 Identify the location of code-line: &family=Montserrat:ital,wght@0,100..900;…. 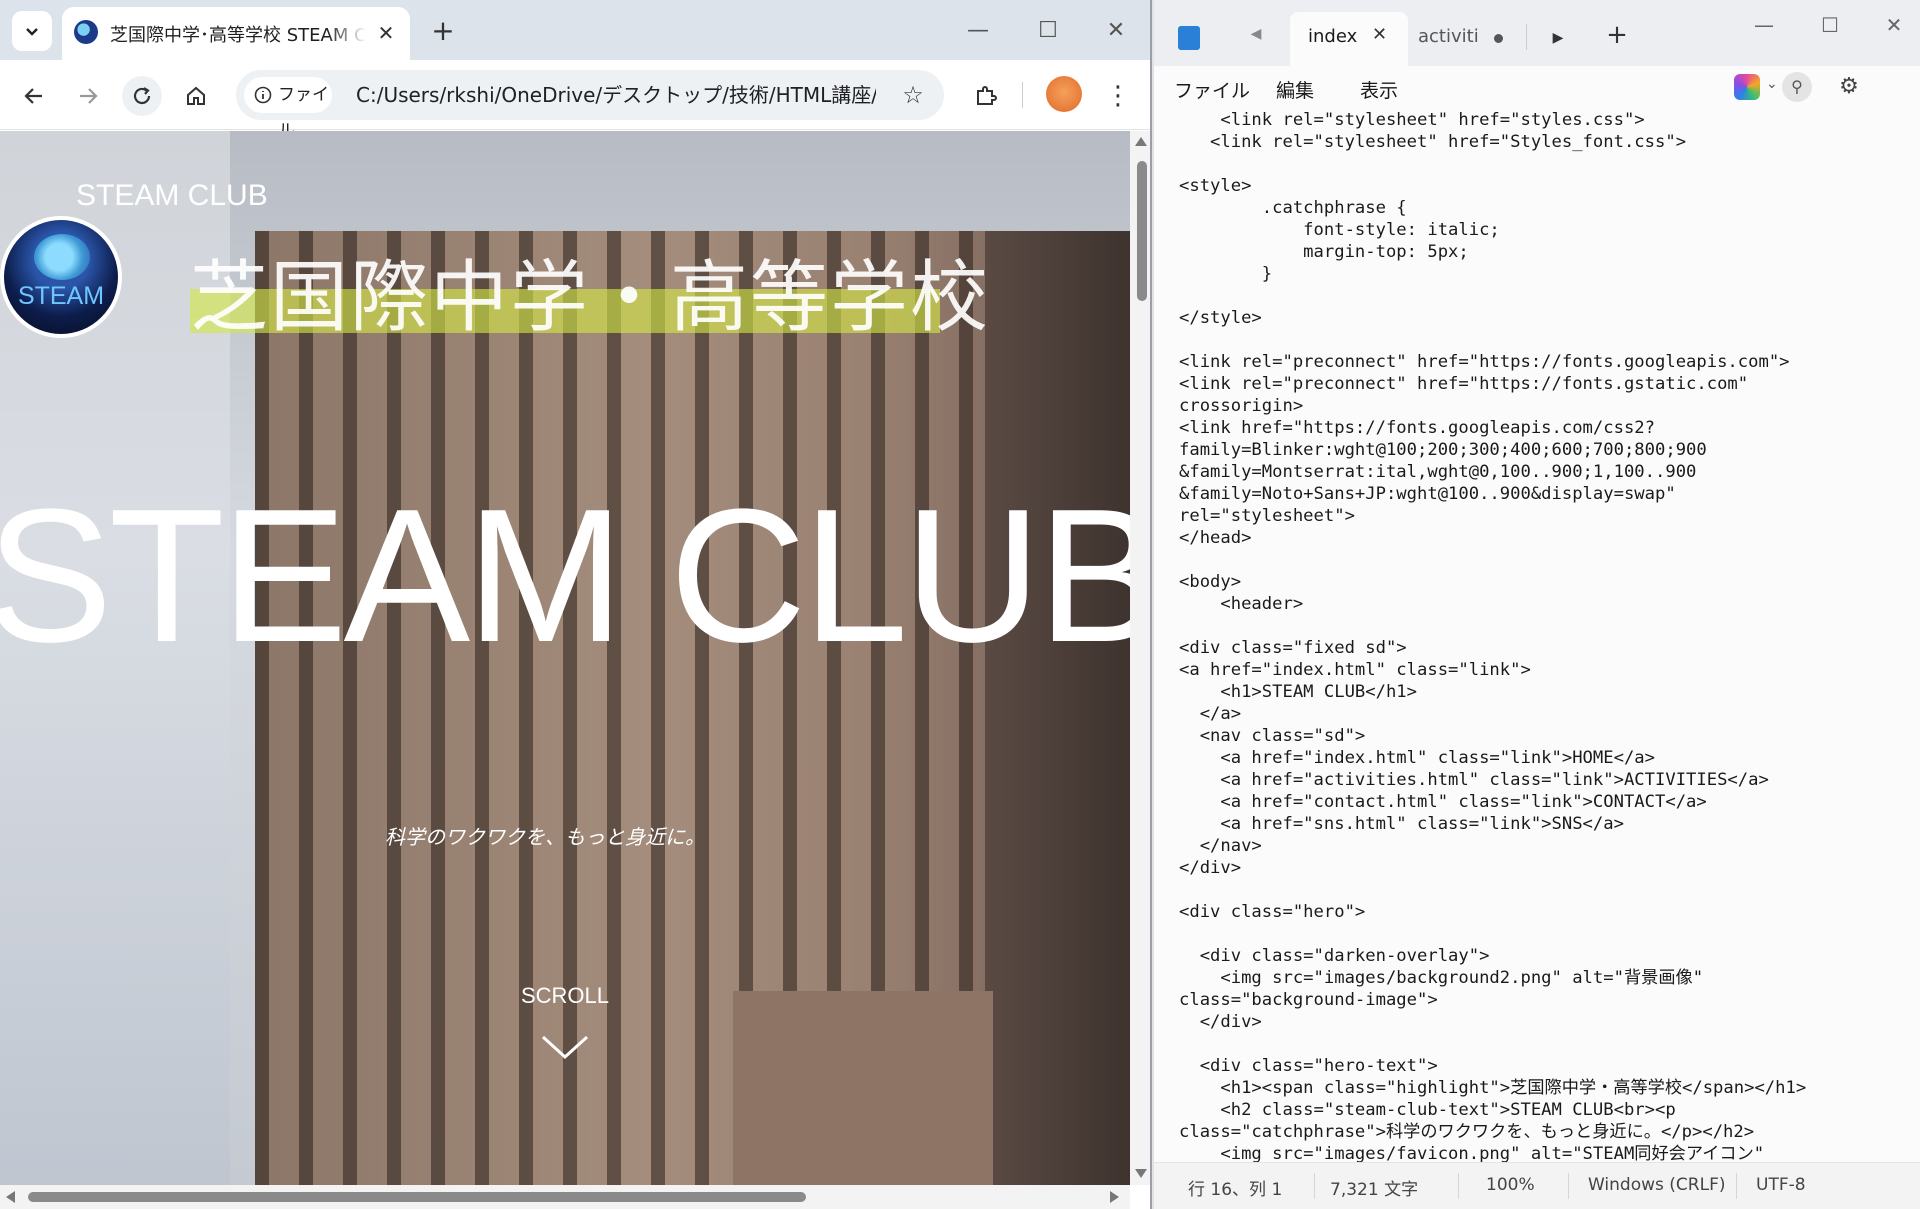
(1438, 472).